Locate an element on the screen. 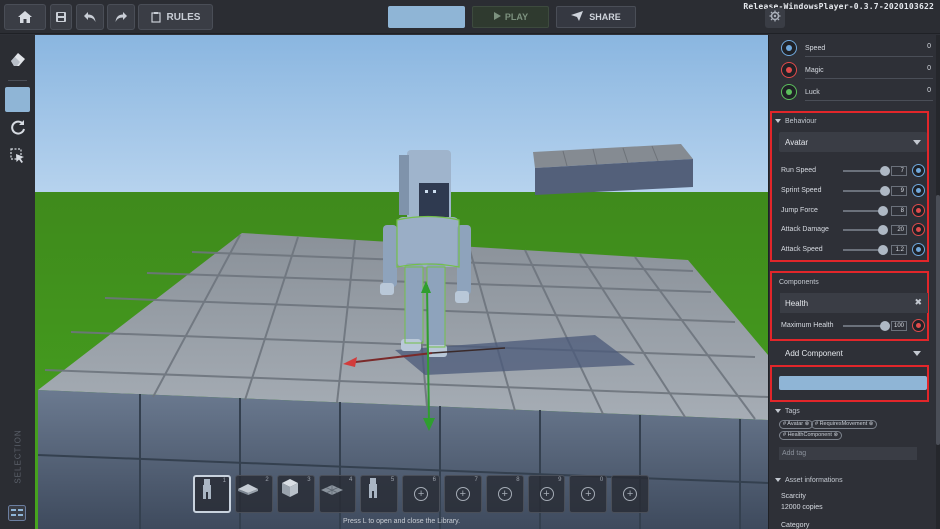  home-button is located at coordinates (25, 17).